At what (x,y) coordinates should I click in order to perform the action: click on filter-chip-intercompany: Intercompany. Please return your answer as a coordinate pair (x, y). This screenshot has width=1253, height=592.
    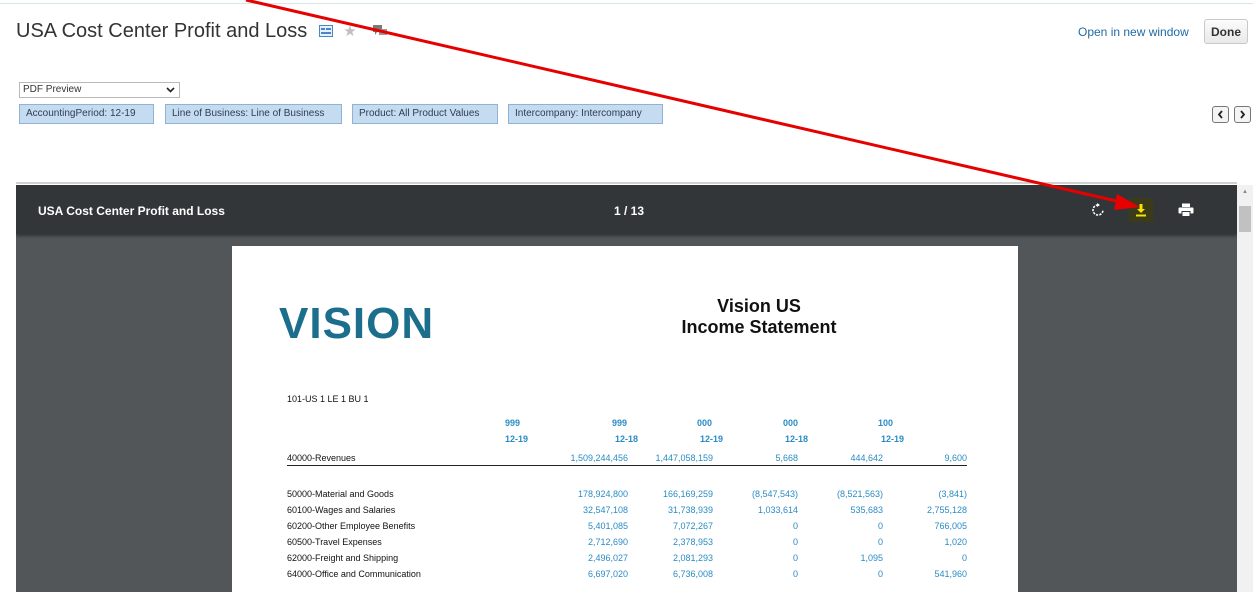
    Looking at the image, I should click on (585, 114).